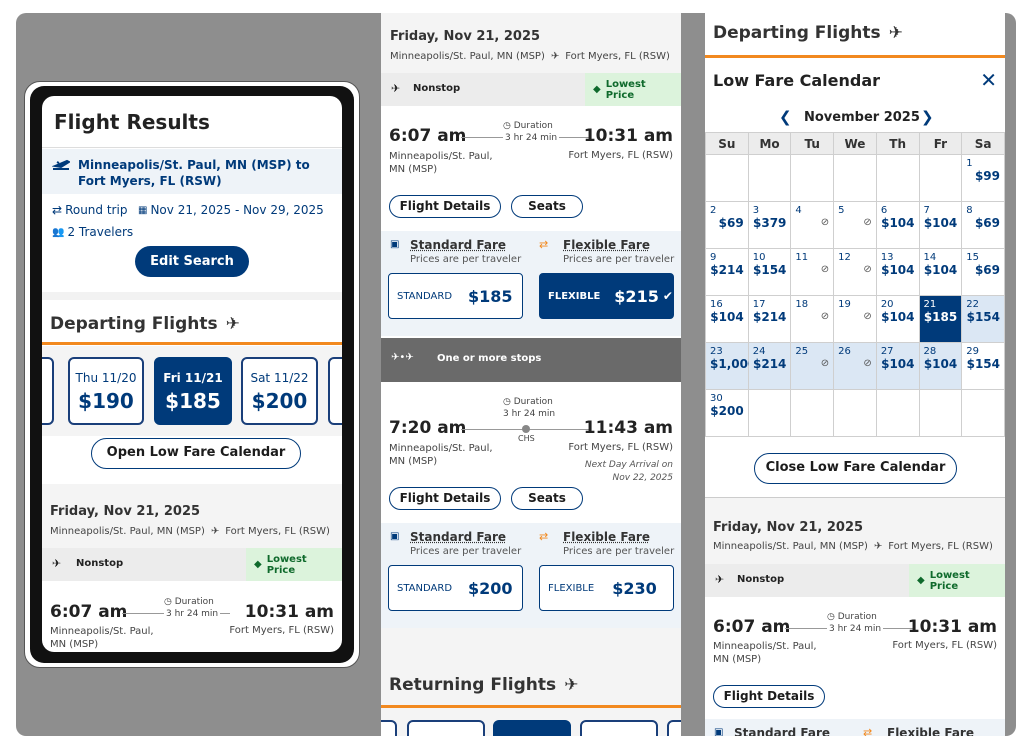 Image resolution: width=1032 pixels, height=753 pixels. What do you see at coordinates (769, 272) in the screenshot?
I see `calendar-day: 10 $154` at bounding box center [769, 272].